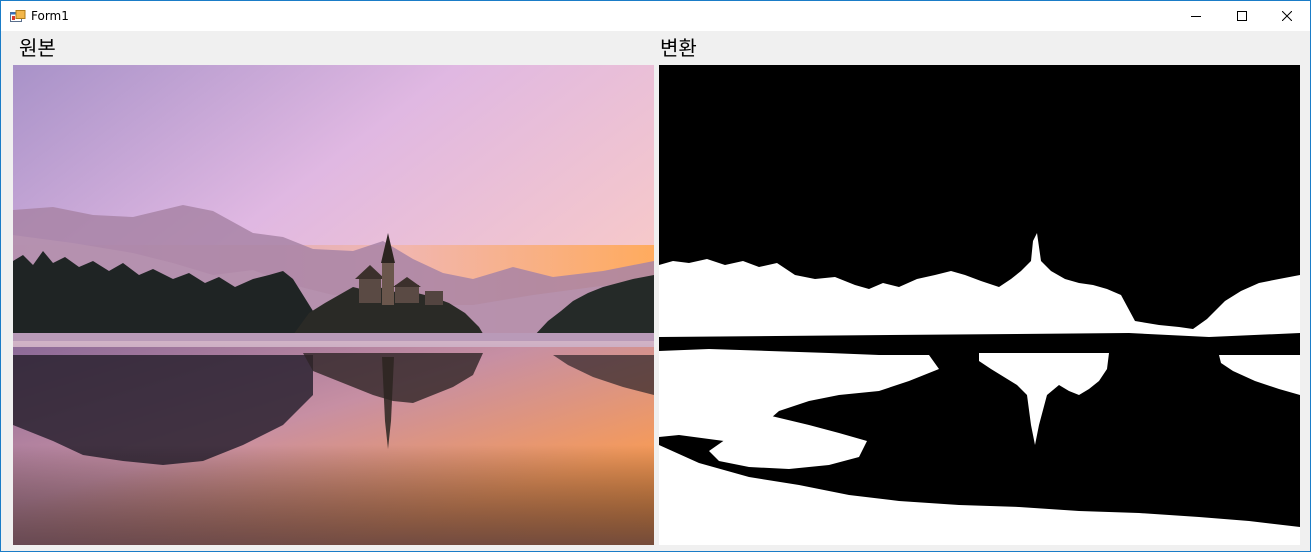  I want to click on app-icon, so click(18, 16).